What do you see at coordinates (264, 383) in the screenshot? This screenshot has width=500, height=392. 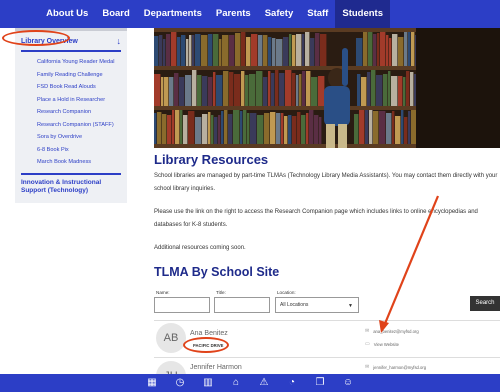 I see `alert-icon: ⚠` at bounding box center [264, 383].